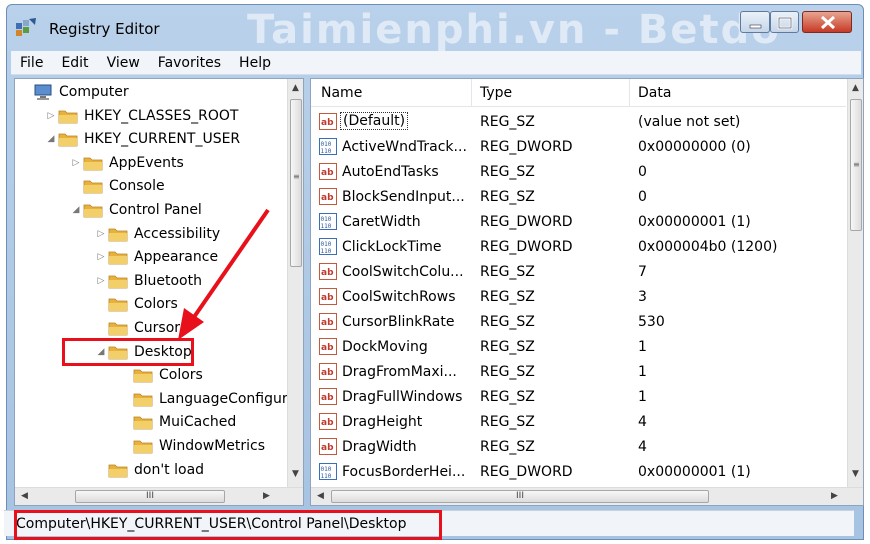 The height and width of the screenshot is (544, 870). I want to click on tree-item: LanguageConfigura, so click(207, 399).